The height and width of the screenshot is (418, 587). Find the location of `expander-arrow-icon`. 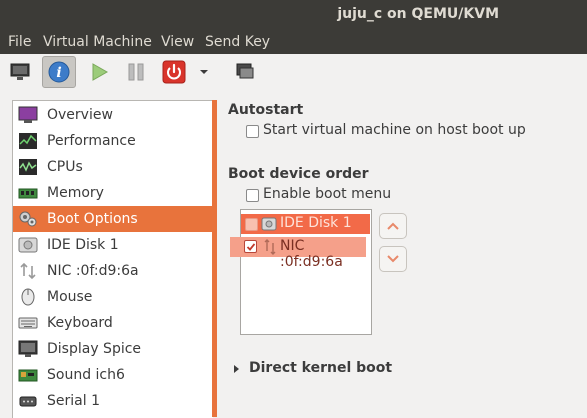

expander-arrow-icon is located at coordinates (236, 369).